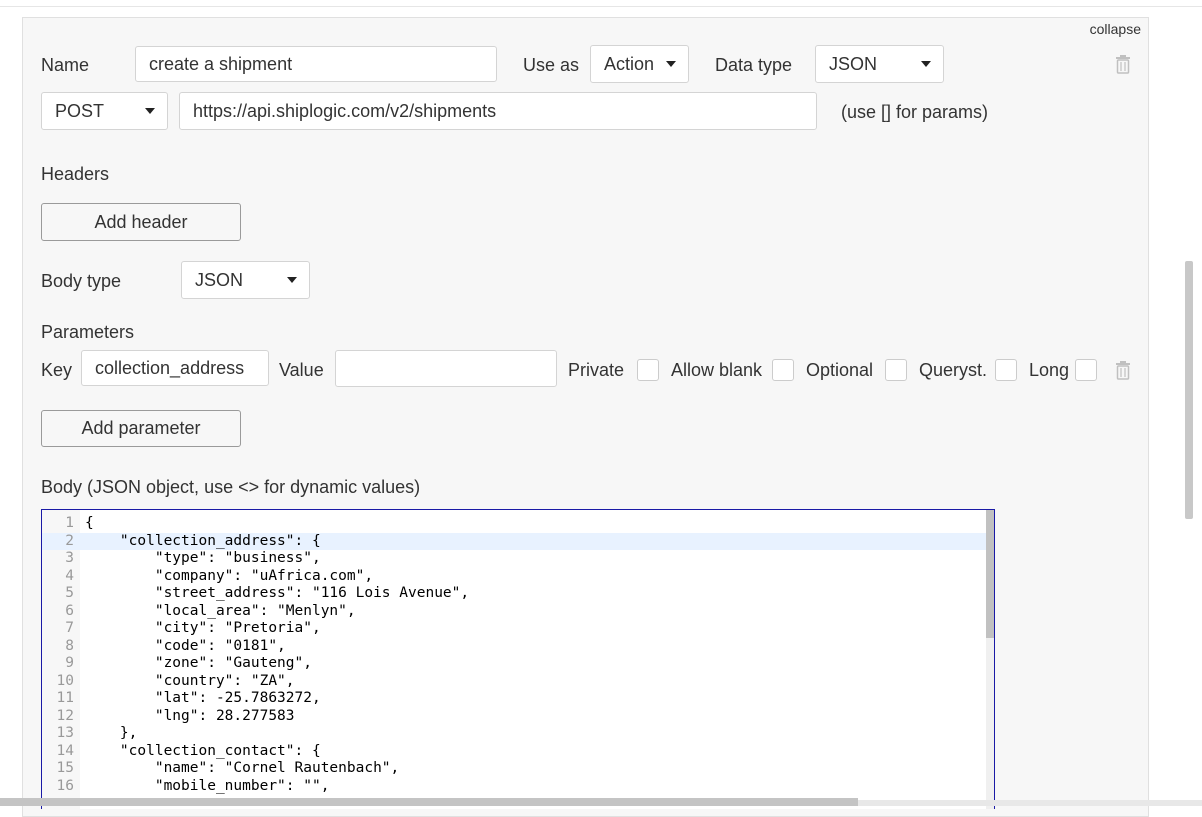 The image size is (1202, 817). What do you see at coordinates (498, 111) in the screenshot?
I see `url-input: https://api.shiplogic.com/v2/shipments` at bounding box center [498, 111].